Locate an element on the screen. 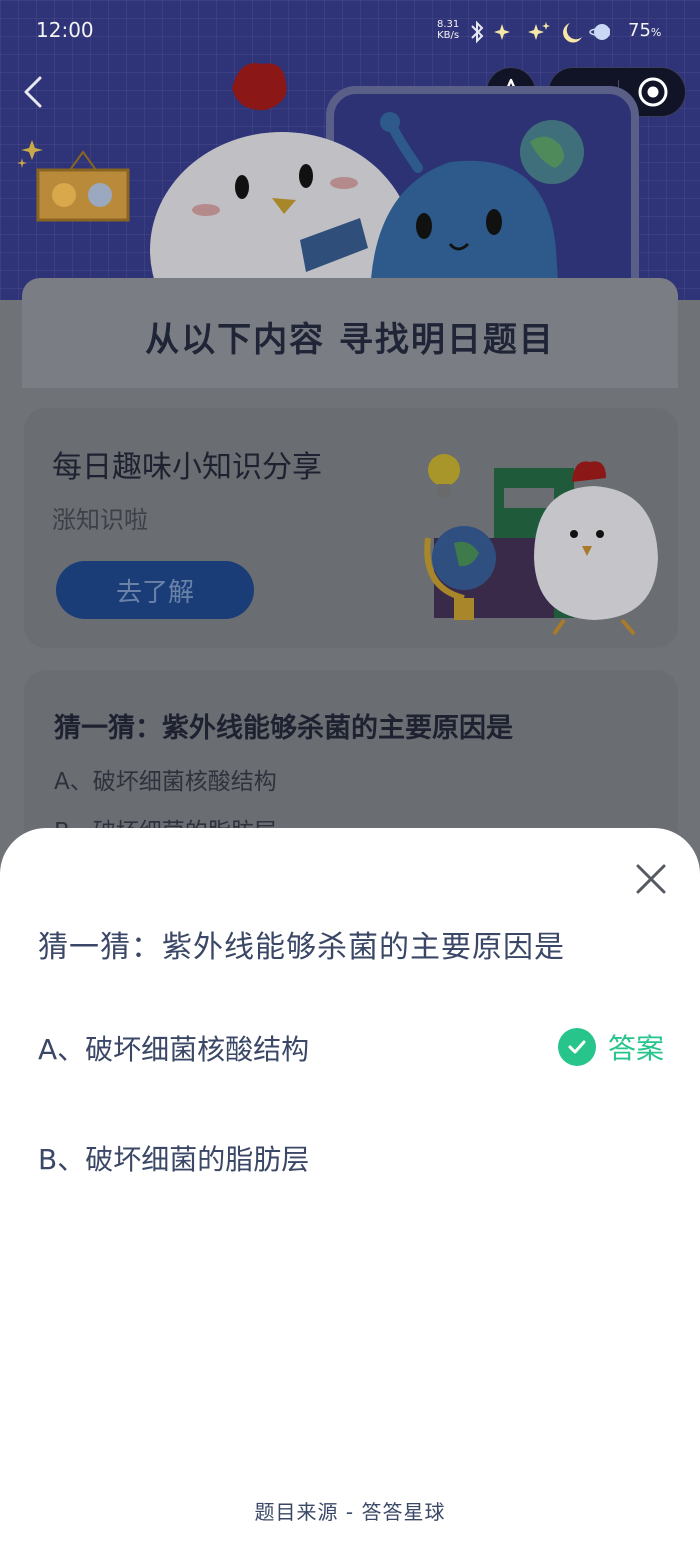  knowledge-card-title: 每日趣味小知识分享 is located at coordinates (187, 467).